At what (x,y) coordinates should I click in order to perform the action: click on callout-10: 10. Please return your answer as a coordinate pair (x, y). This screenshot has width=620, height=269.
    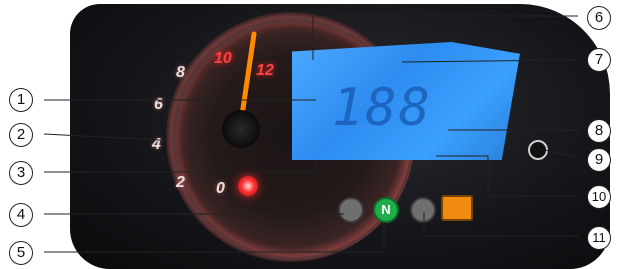
    Looking at the image, I should click on (599, 197).